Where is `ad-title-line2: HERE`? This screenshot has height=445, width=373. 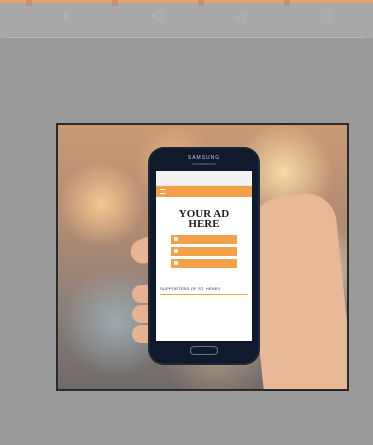
ad-title-line2: HERE is located at coordinates (204, 224).